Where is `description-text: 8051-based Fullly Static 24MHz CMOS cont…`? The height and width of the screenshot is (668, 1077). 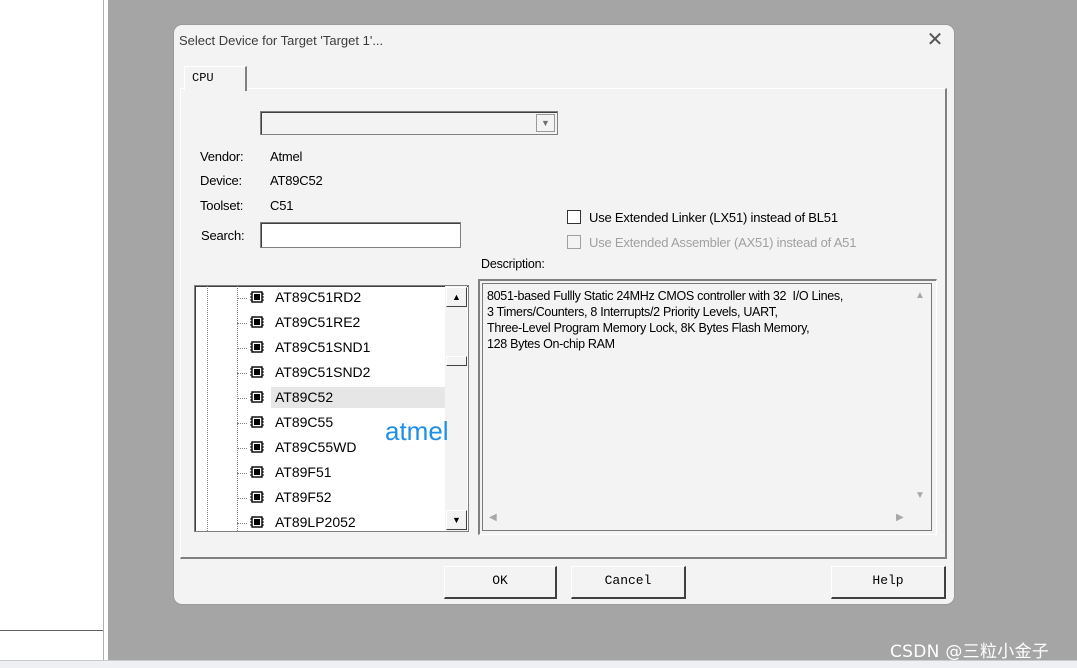
description-text: 8051-based Fullly Static 24MHz CMOS cont… is located at coordinates (665, 320).